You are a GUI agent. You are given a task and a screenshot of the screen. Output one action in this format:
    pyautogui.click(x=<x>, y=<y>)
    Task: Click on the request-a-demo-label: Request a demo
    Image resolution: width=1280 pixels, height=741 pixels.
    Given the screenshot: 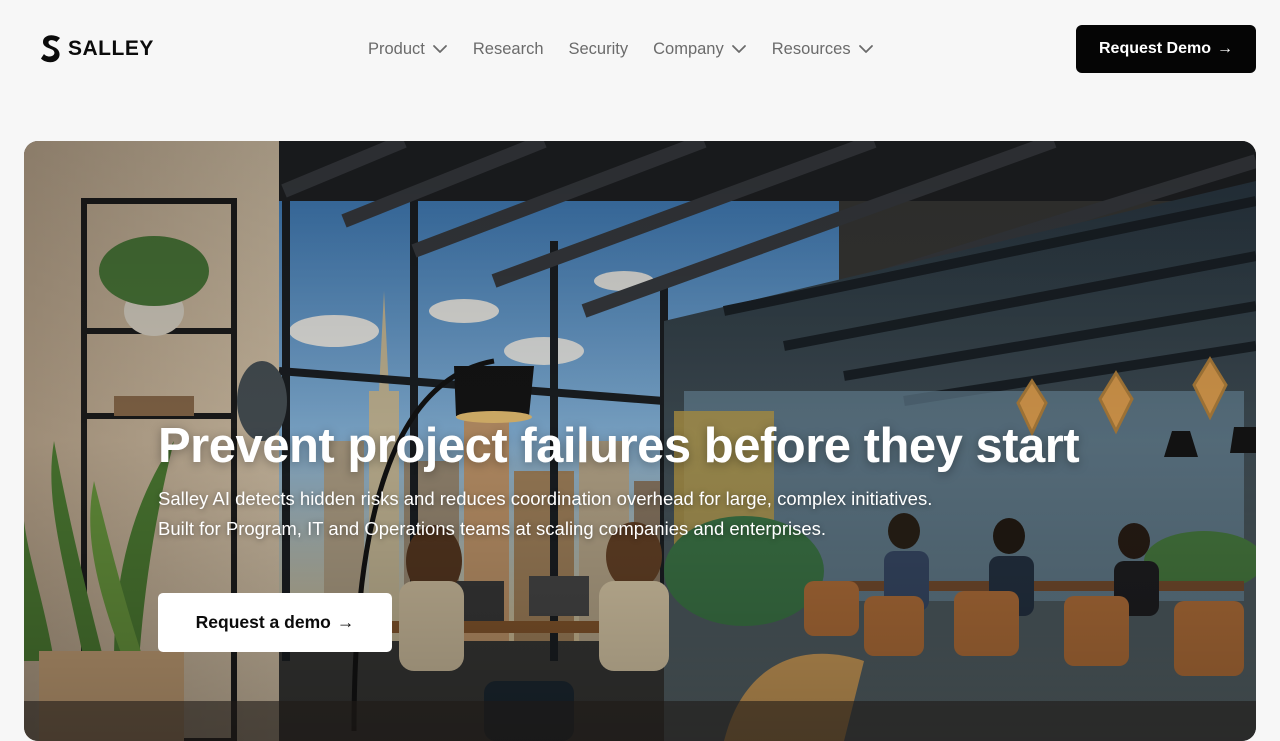 What is the action you would take?
    pyautogui.click(x=263, y=622)
    